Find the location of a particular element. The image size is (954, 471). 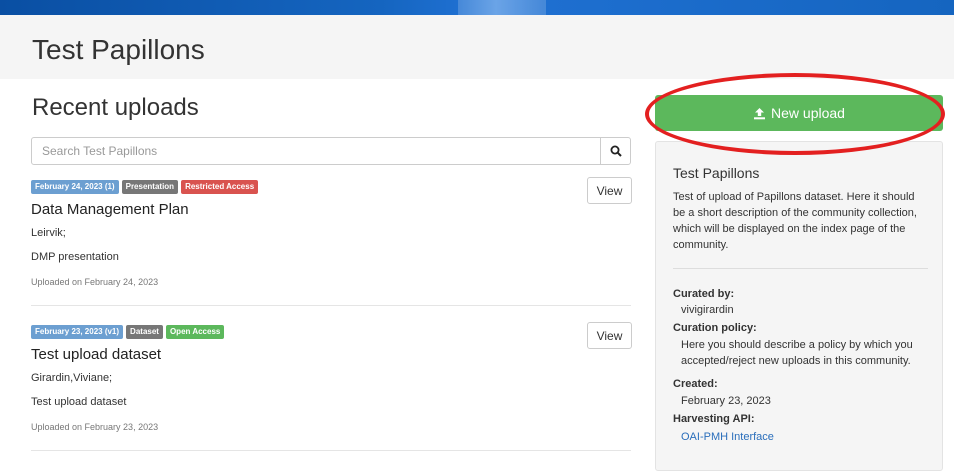

upload-icon is located at coordinates (760, 113).